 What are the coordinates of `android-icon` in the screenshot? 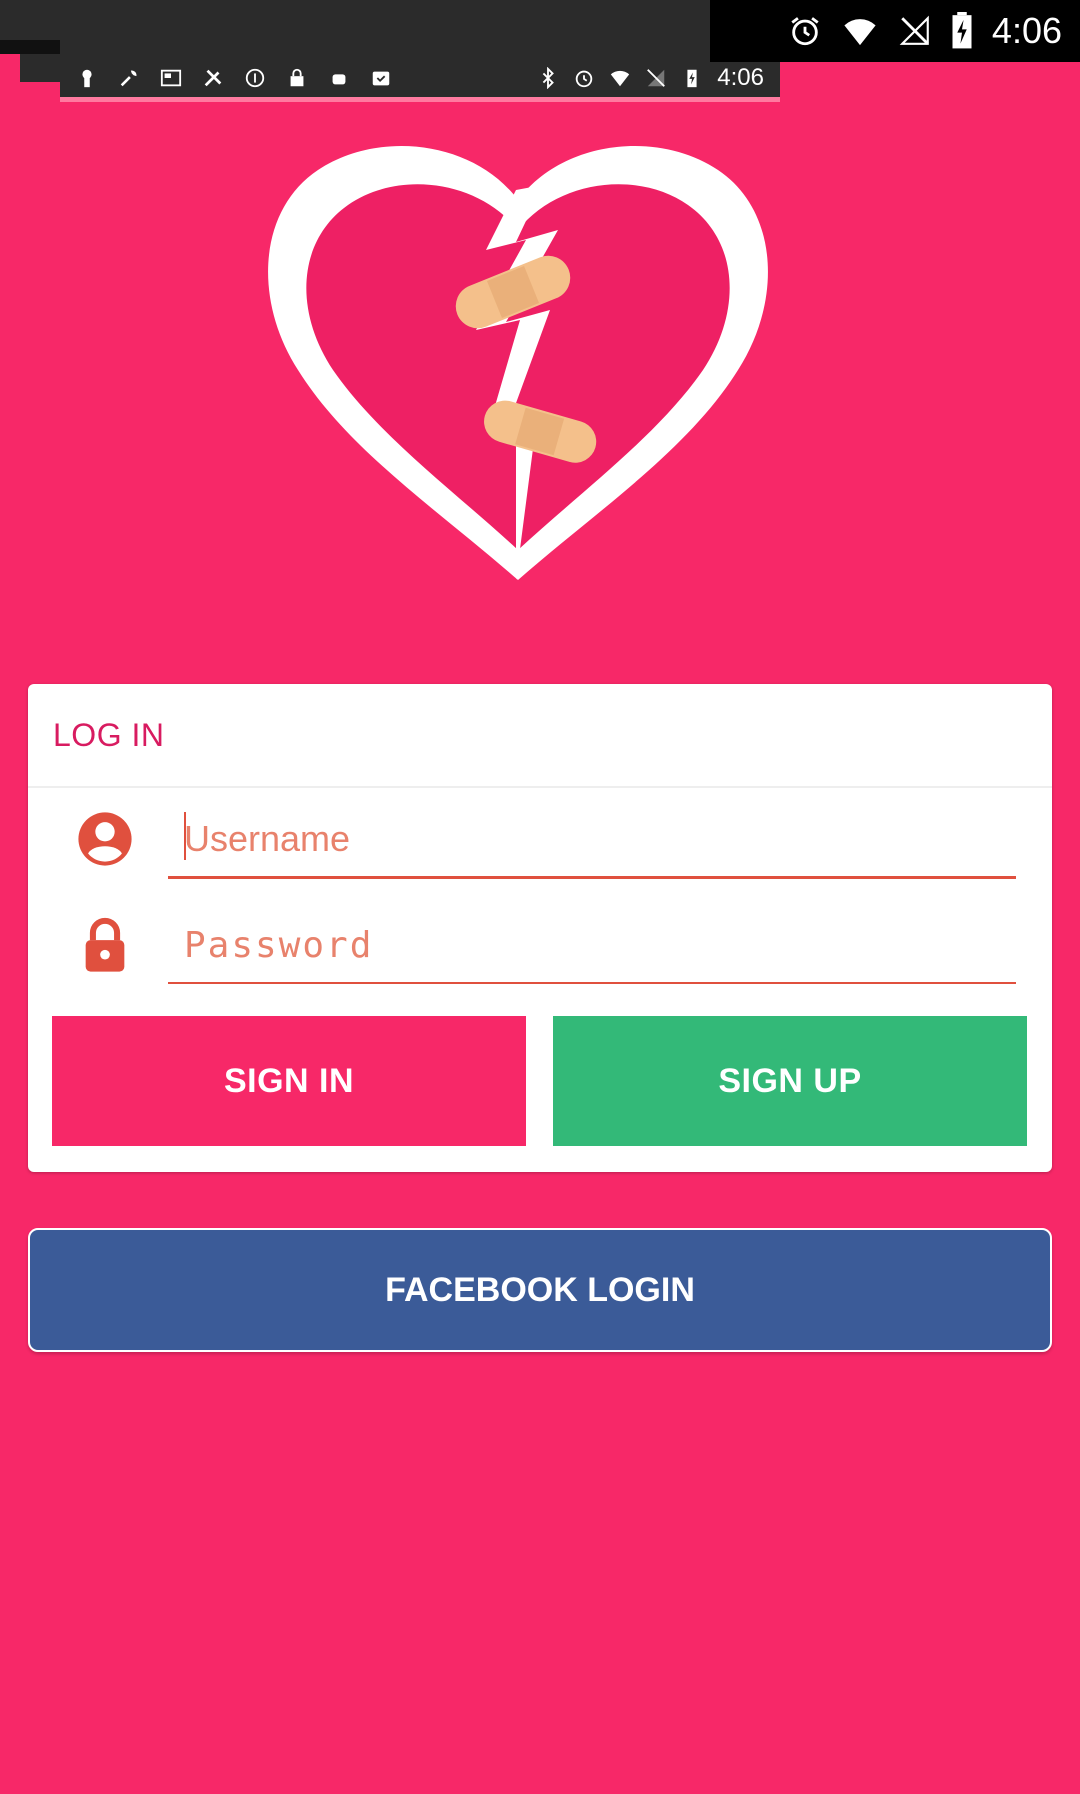 It's located at (339, 78).